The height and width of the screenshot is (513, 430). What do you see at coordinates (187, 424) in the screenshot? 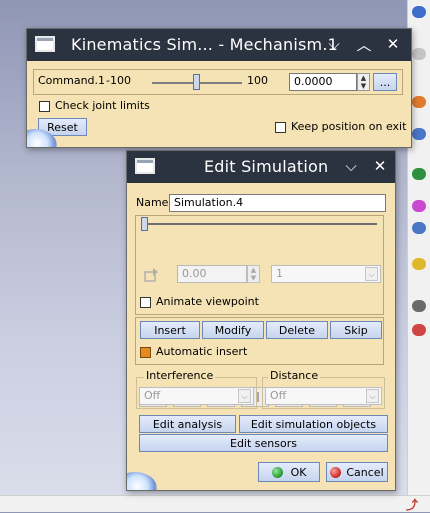
I see `edit-analysis-button: Edit analysis` at bounding box center [187, 424].